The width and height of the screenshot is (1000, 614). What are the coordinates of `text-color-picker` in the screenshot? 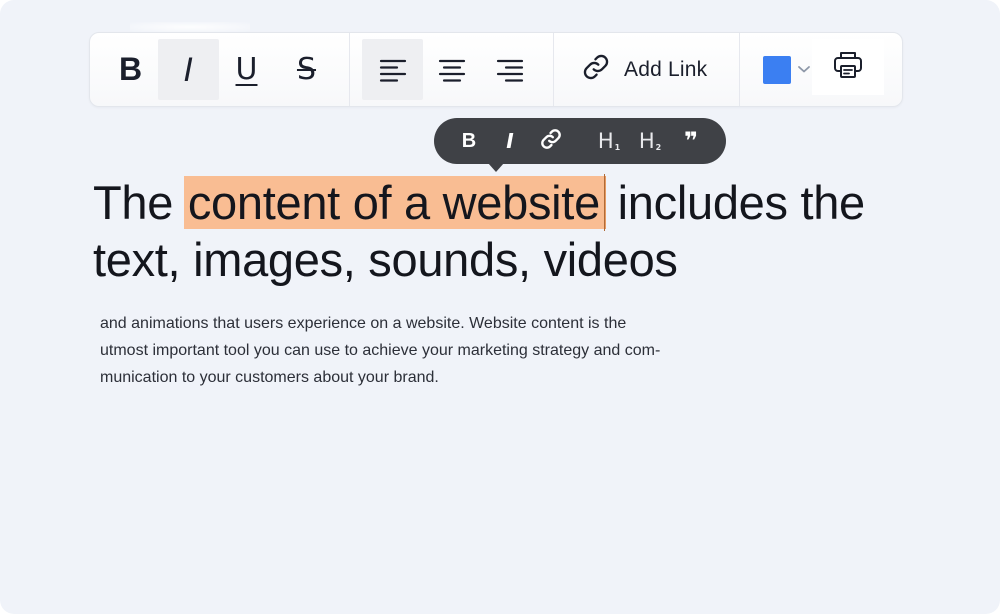 It's located at (787, 70).